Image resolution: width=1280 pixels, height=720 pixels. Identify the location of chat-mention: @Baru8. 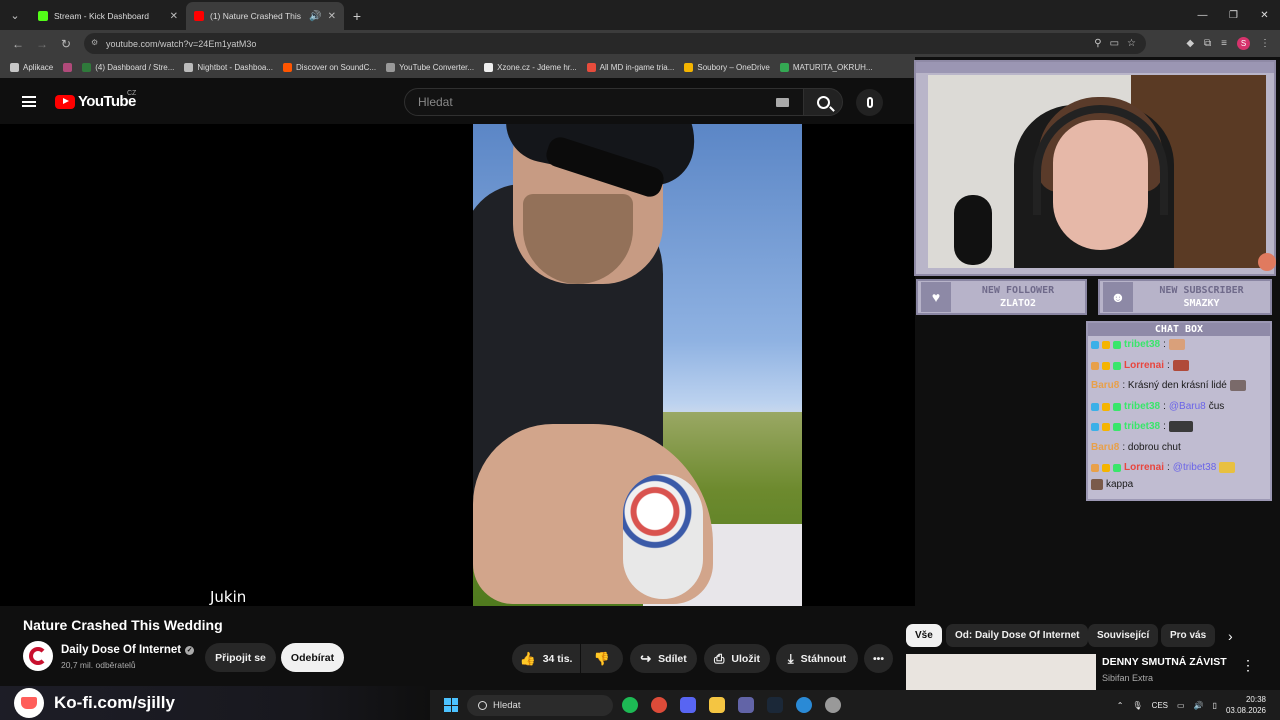
(1187, 406).